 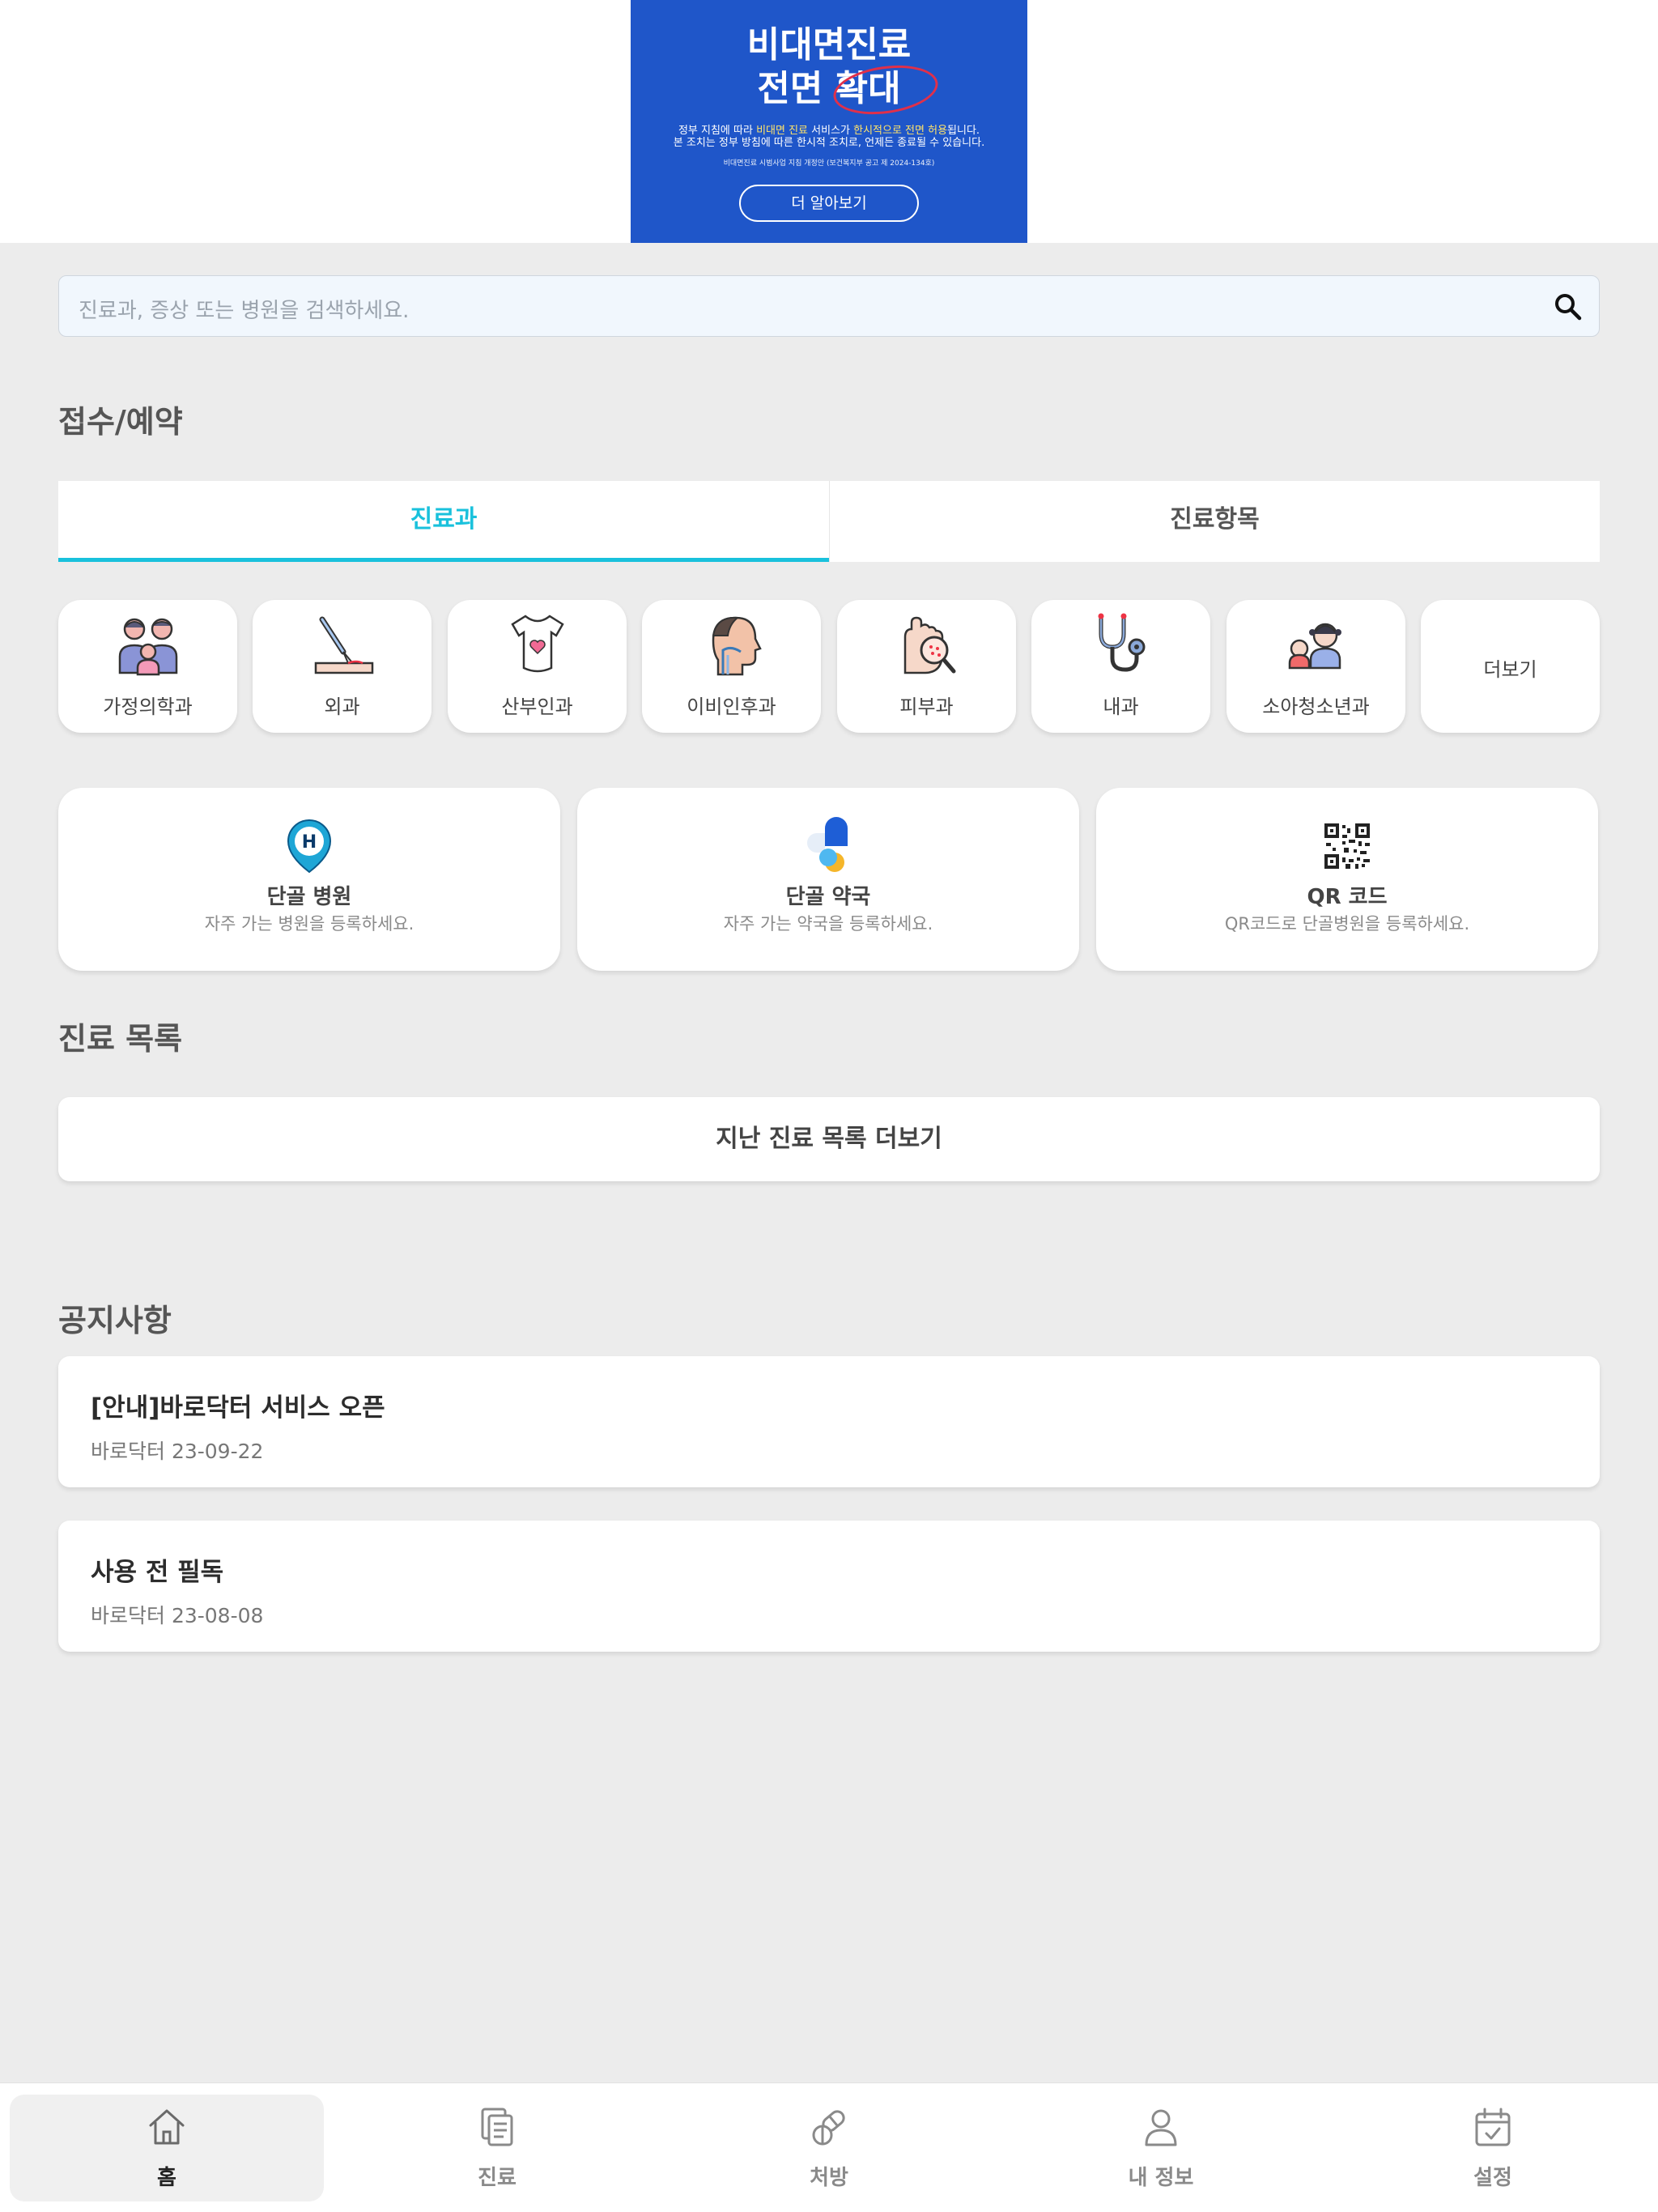 What do you see at coordinates (1161, 2148) in the screenshot?
I see `nav-my-info: 내 정보` at bounding box center [1161, 2148].